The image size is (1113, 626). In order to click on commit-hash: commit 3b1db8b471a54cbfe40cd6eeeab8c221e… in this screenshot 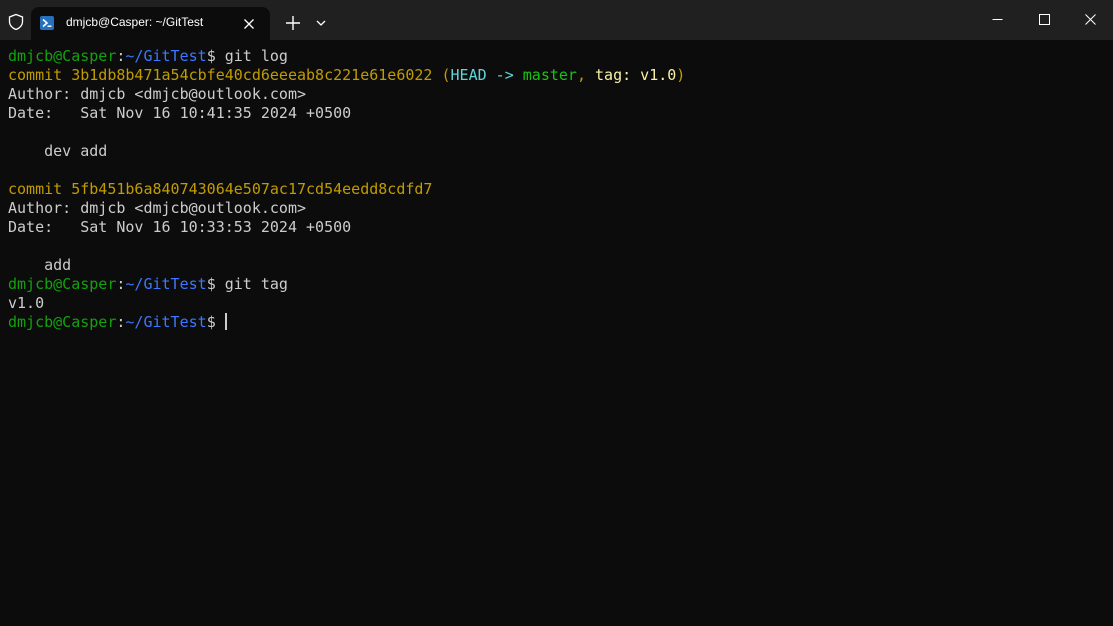, I will do `click(220, 75)`.